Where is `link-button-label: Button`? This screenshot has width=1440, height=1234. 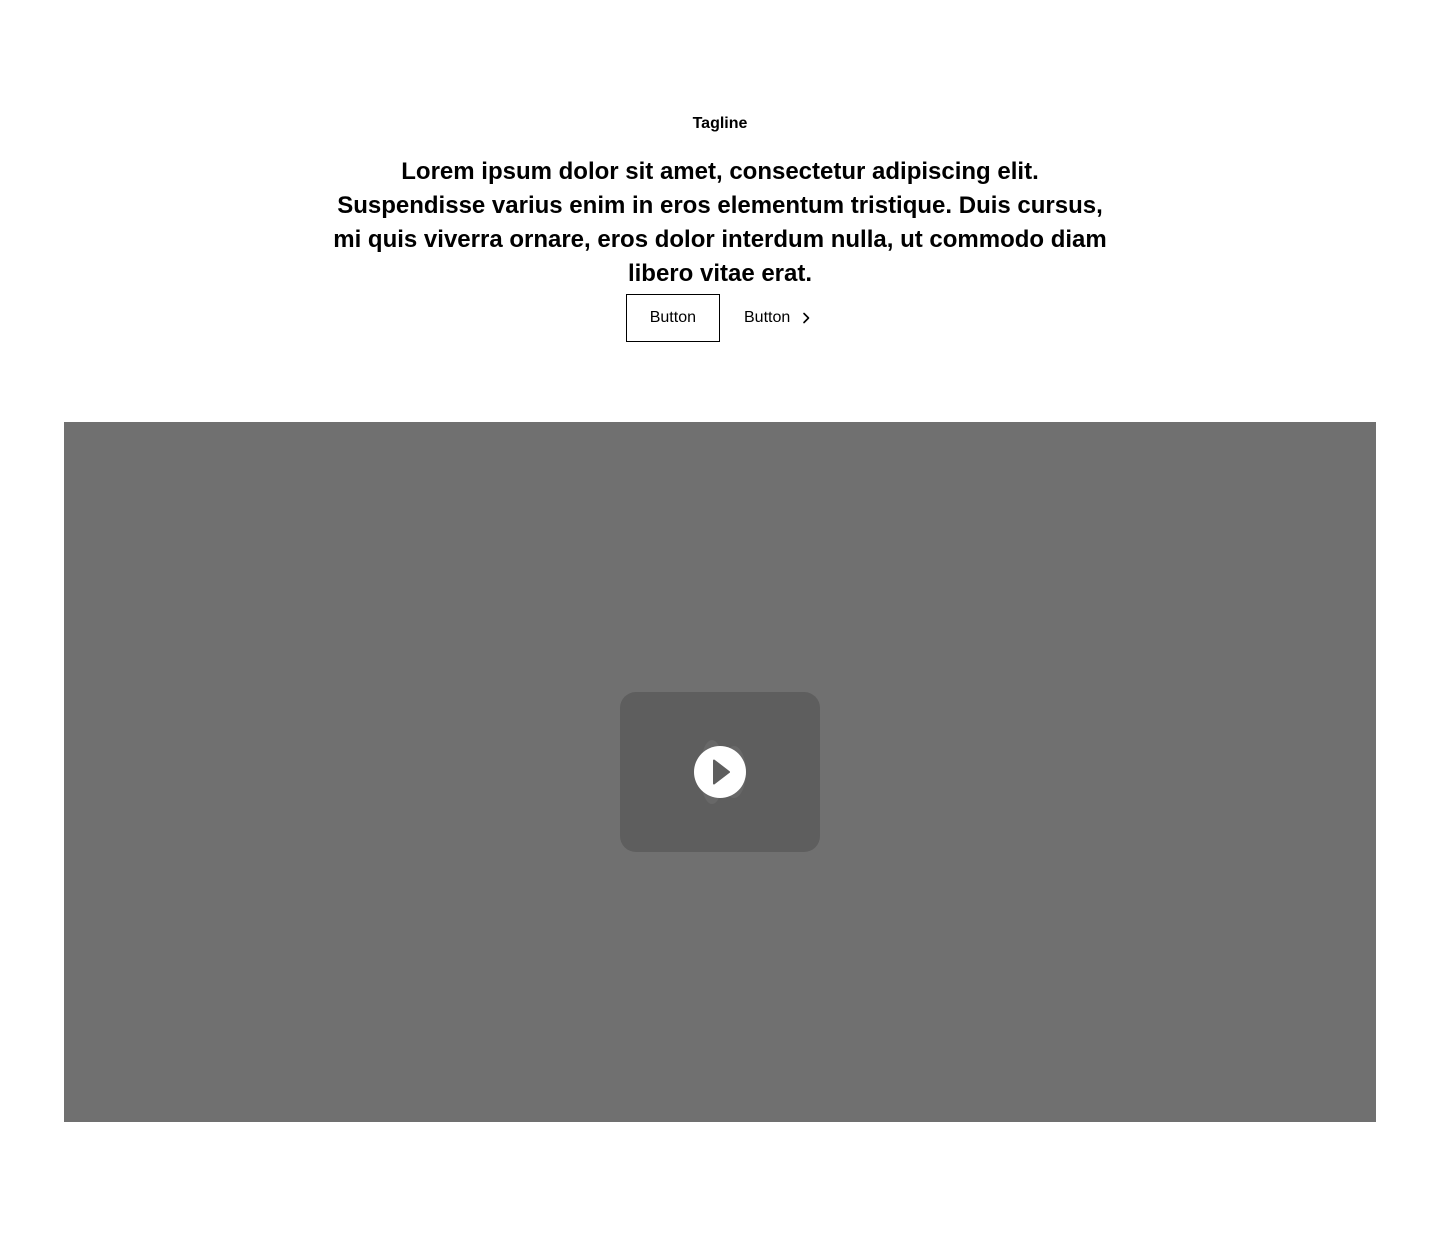 link-button-label: Button is located at coordinates (767, 317).